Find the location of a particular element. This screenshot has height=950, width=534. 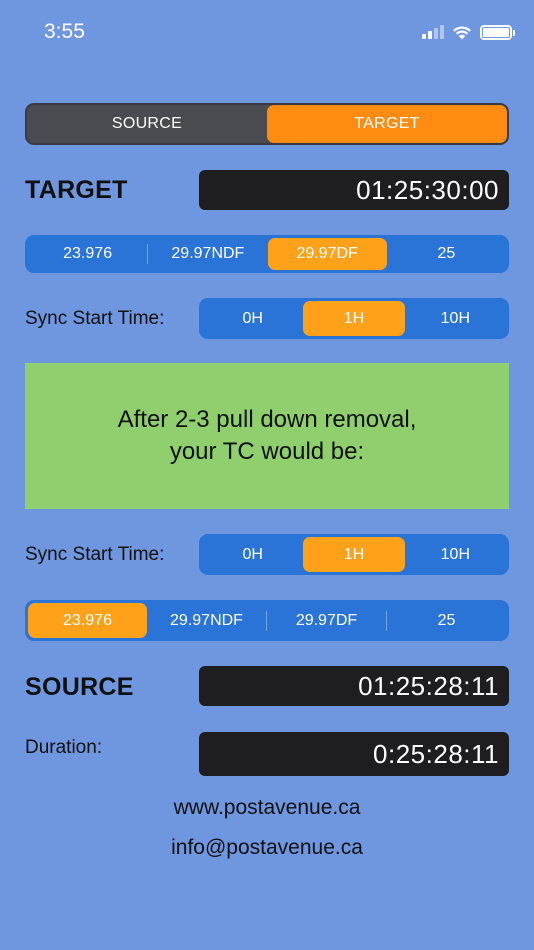

target-fps-25: 25 is located at coordinates (446, 254).